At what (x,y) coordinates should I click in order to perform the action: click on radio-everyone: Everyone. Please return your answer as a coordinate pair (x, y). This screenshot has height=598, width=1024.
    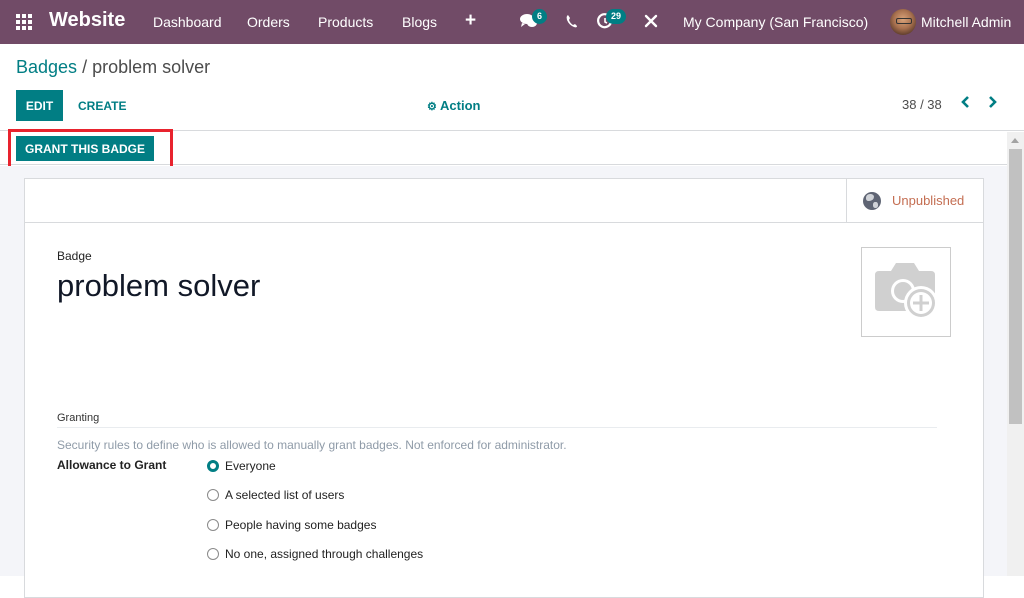
    Looking at the image, I should click on (241, 466).